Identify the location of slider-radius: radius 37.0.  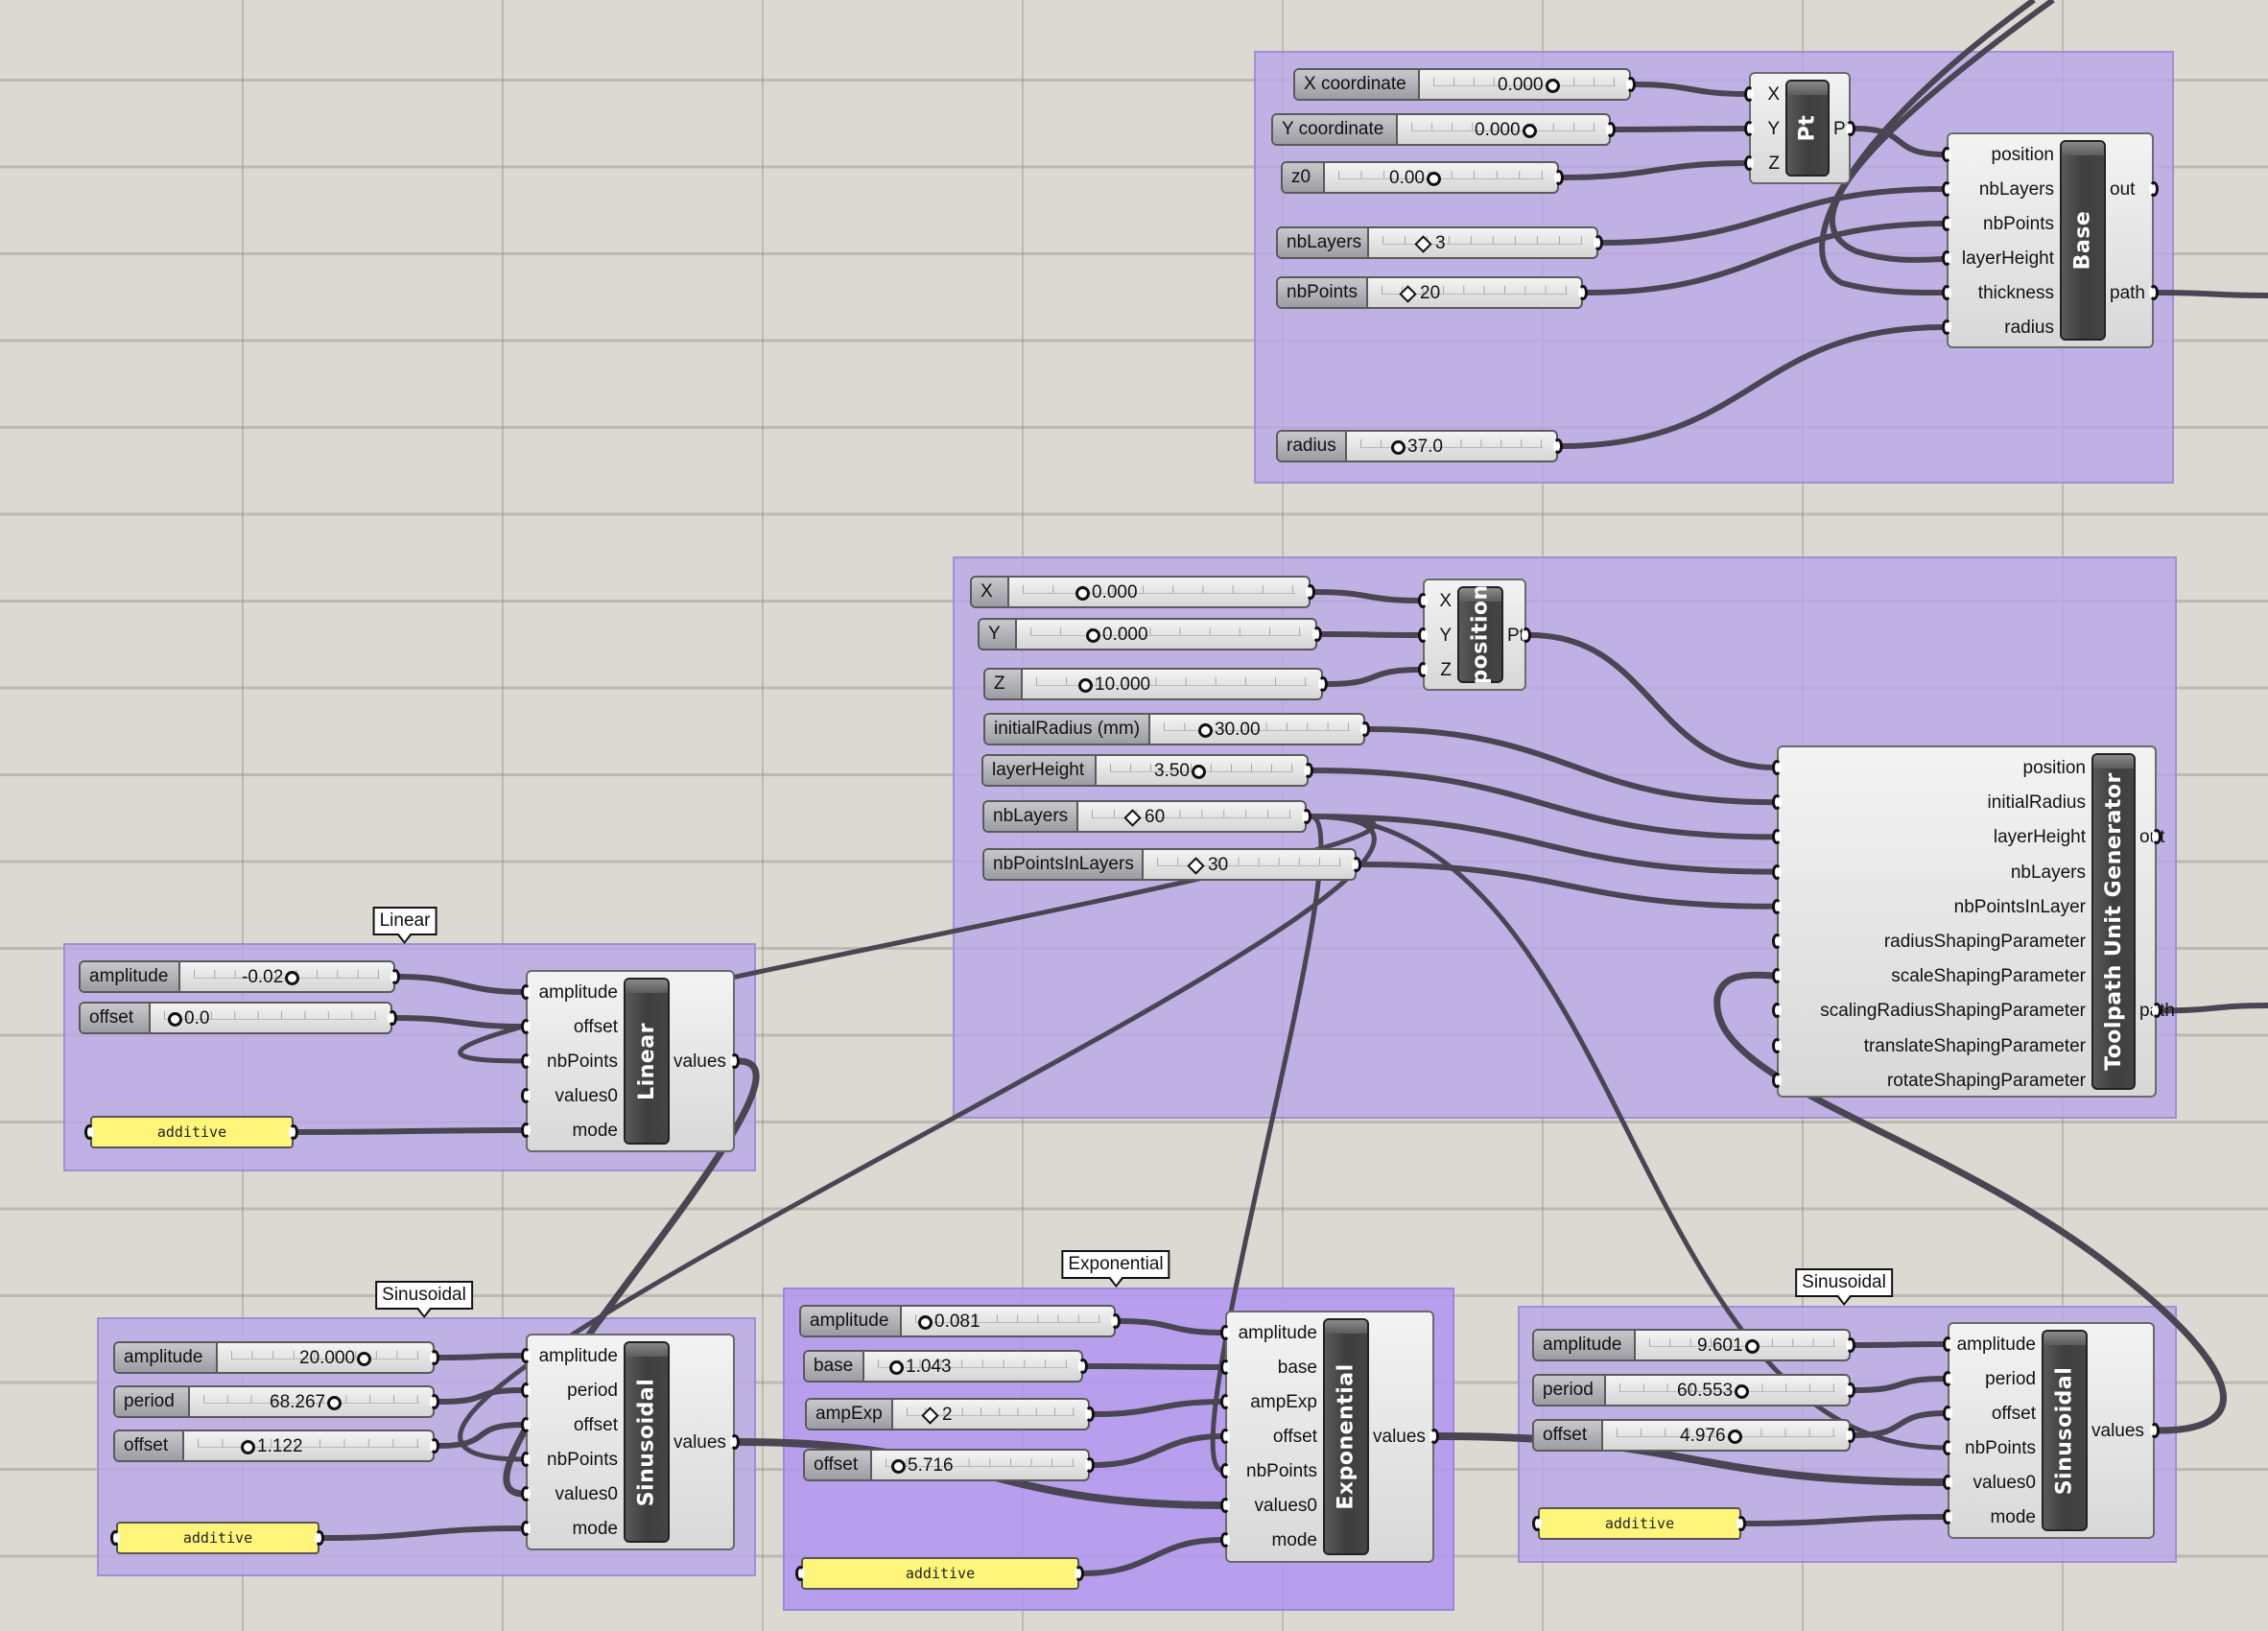
(1417, 446).